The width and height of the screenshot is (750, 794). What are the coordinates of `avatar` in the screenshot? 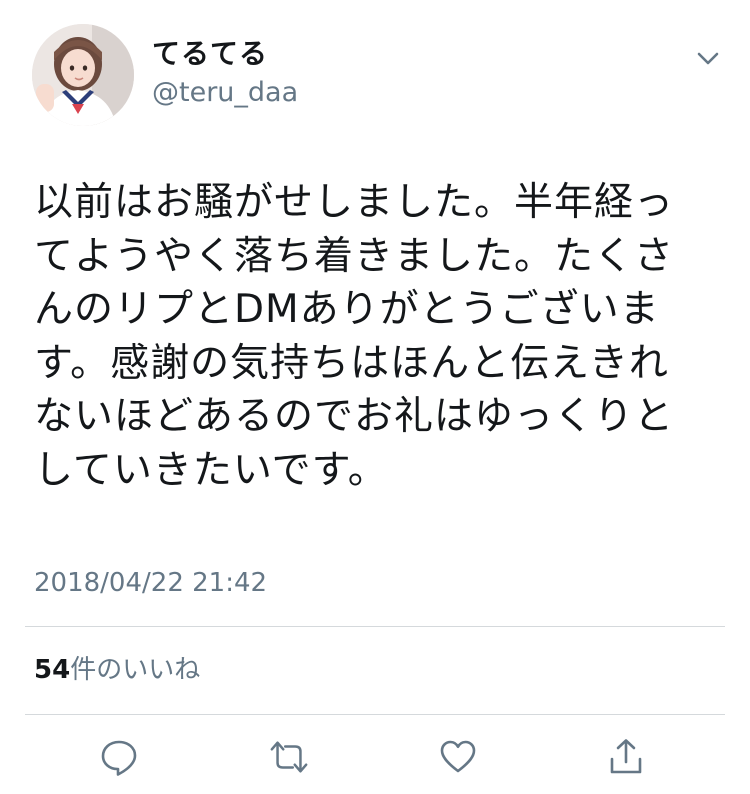 It's located at (83, 75).